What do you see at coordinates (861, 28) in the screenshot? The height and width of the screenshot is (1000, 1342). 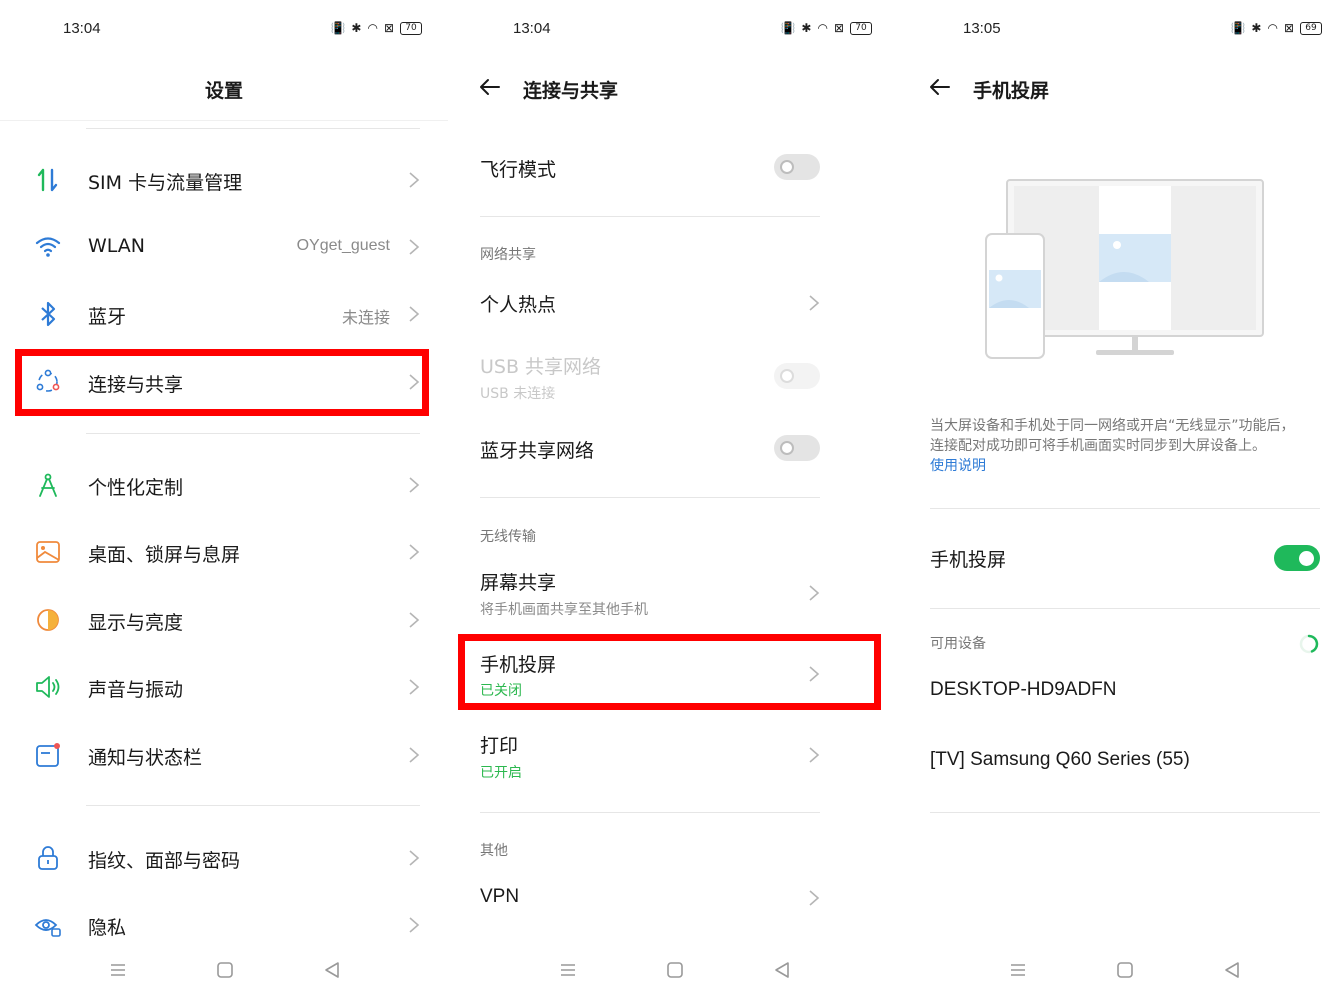 I see `battery-icon: 70` at bounding box center [861, 28].